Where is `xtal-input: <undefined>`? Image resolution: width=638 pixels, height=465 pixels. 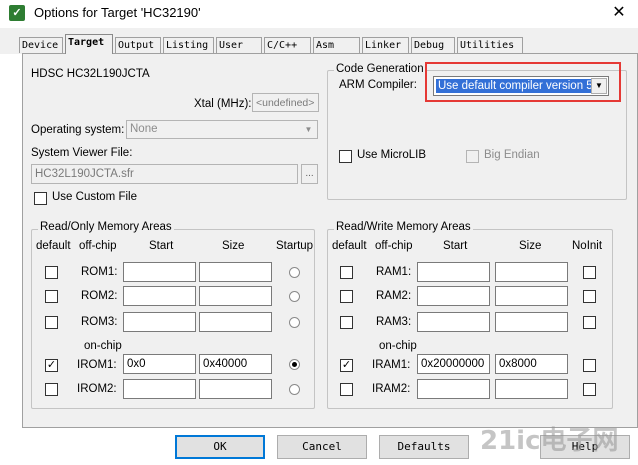 xtal-input: <undefined> is located at coordinates (285, 102).